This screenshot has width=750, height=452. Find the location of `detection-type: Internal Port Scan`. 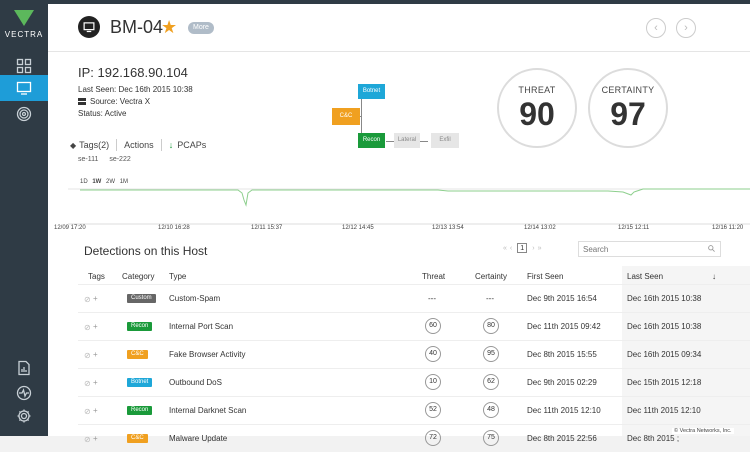

detection-type: Internal Port Scan is located at coordinates (201, 326).